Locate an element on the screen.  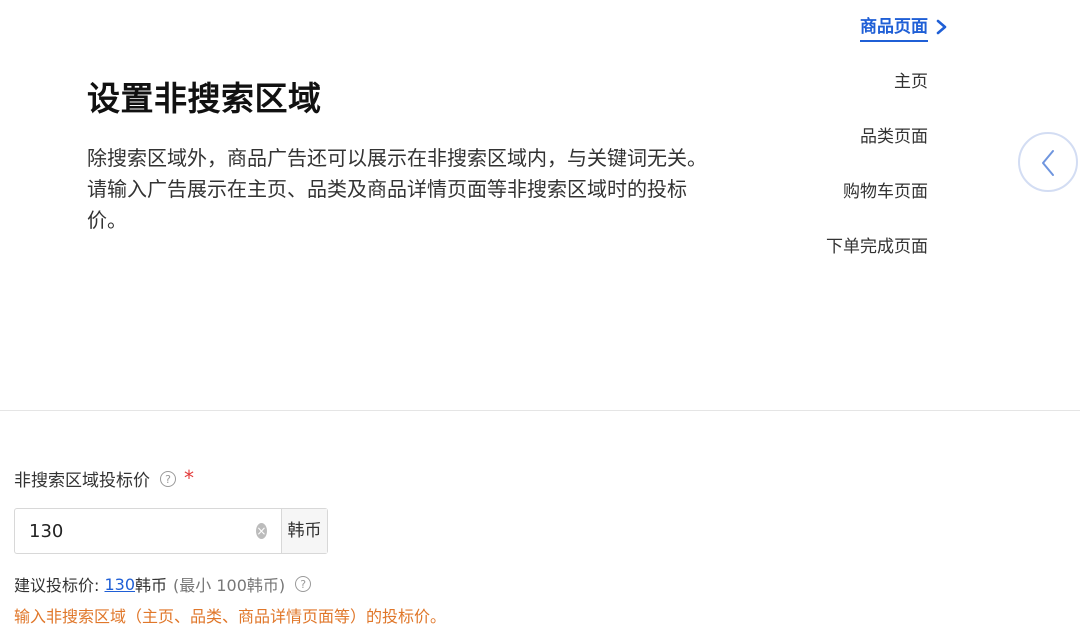
required-indicator: * is located at coordinates (189, 478).